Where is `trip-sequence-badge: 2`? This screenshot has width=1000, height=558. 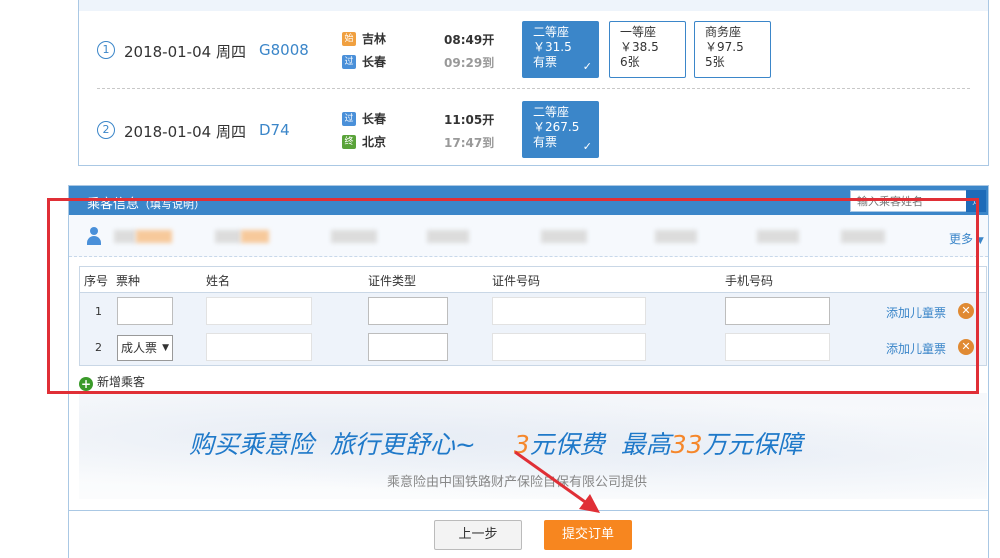
trip-sequence-badge: 2 is located at coordinates (106, 130).